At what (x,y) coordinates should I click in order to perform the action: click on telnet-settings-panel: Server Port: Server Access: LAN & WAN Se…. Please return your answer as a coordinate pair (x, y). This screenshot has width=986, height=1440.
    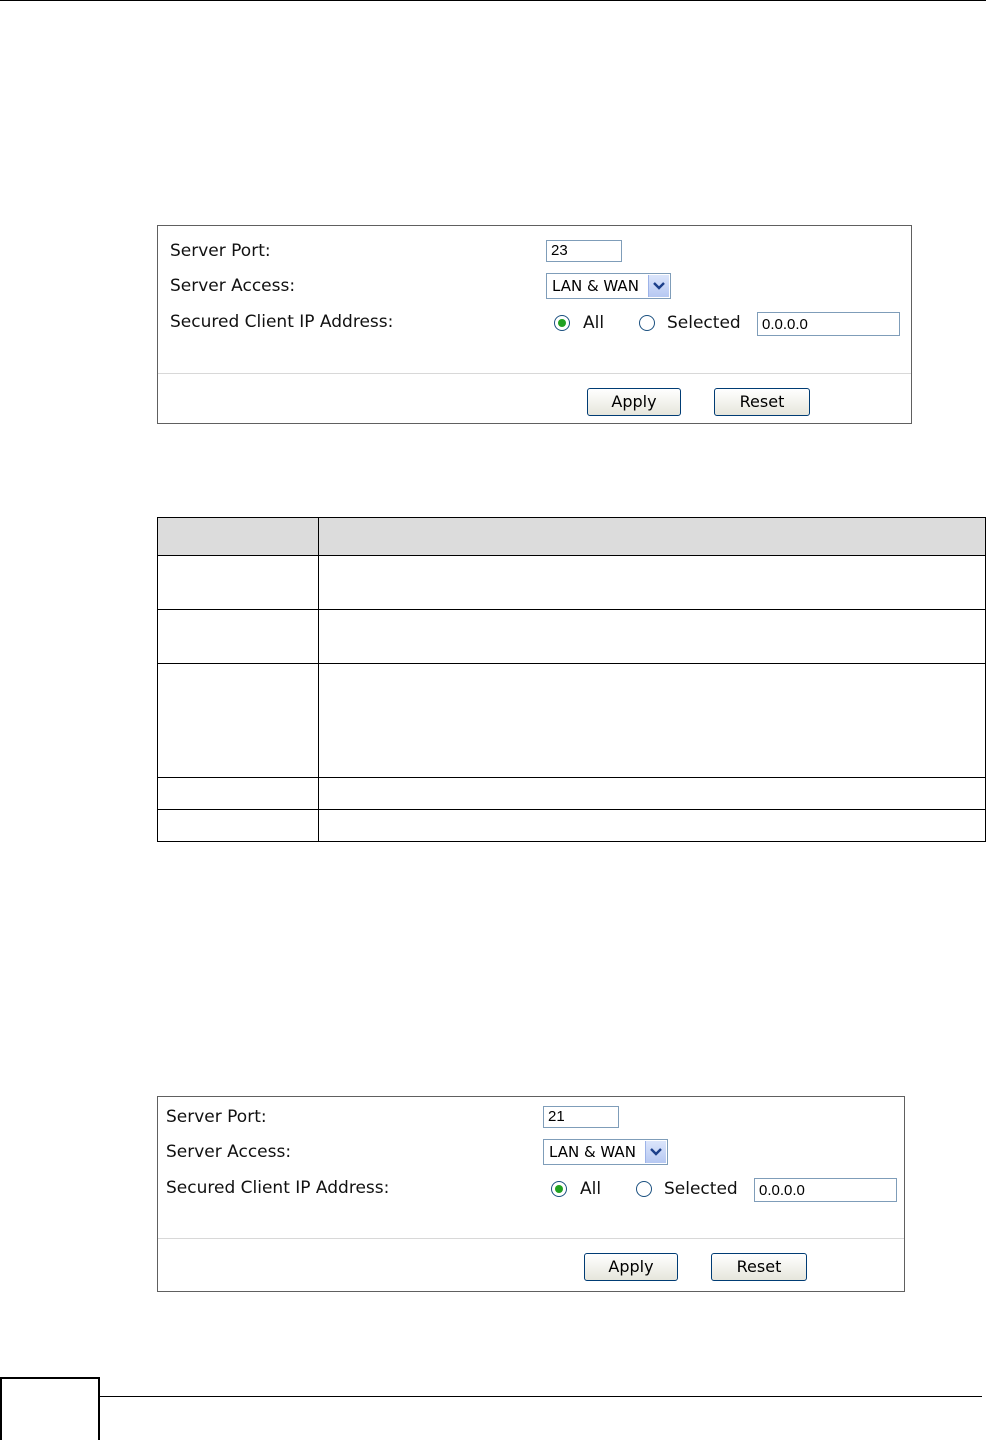
    Looking at the image, I should click on (534, 324).